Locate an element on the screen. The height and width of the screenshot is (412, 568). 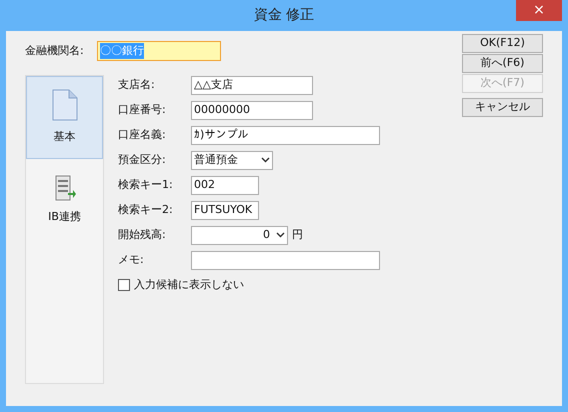
field-label: 支店名: is located at coordinates (137, 84).